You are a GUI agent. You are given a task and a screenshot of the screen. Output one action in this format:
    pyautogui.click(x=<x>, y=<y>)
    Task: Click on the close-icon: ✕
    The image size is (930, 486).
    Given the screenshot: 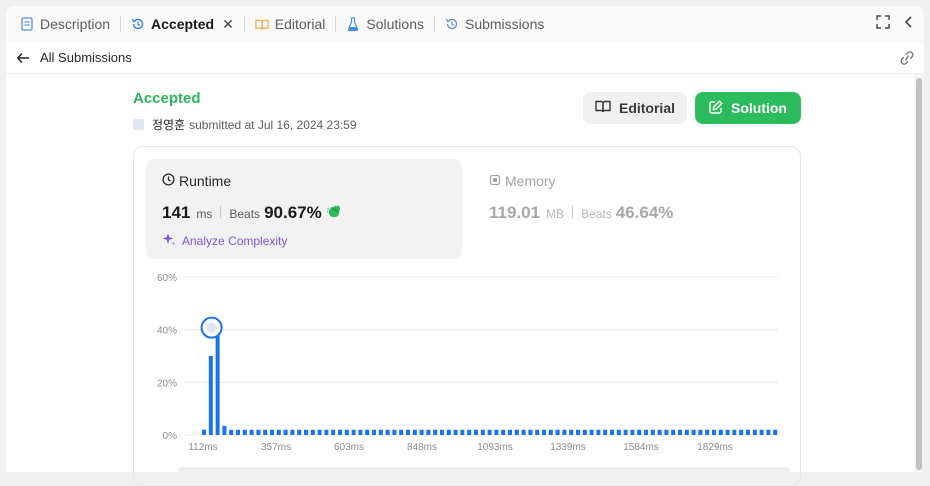 What is the action you would take?
    pyautogui.click(x=228, y=24)
    